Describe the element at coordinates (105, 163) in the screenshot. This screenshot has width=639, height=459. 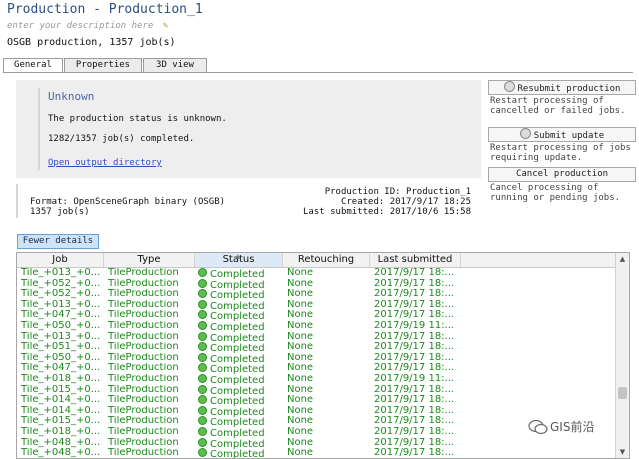
I see `open-output-directory-link: Open output directory` at that location.